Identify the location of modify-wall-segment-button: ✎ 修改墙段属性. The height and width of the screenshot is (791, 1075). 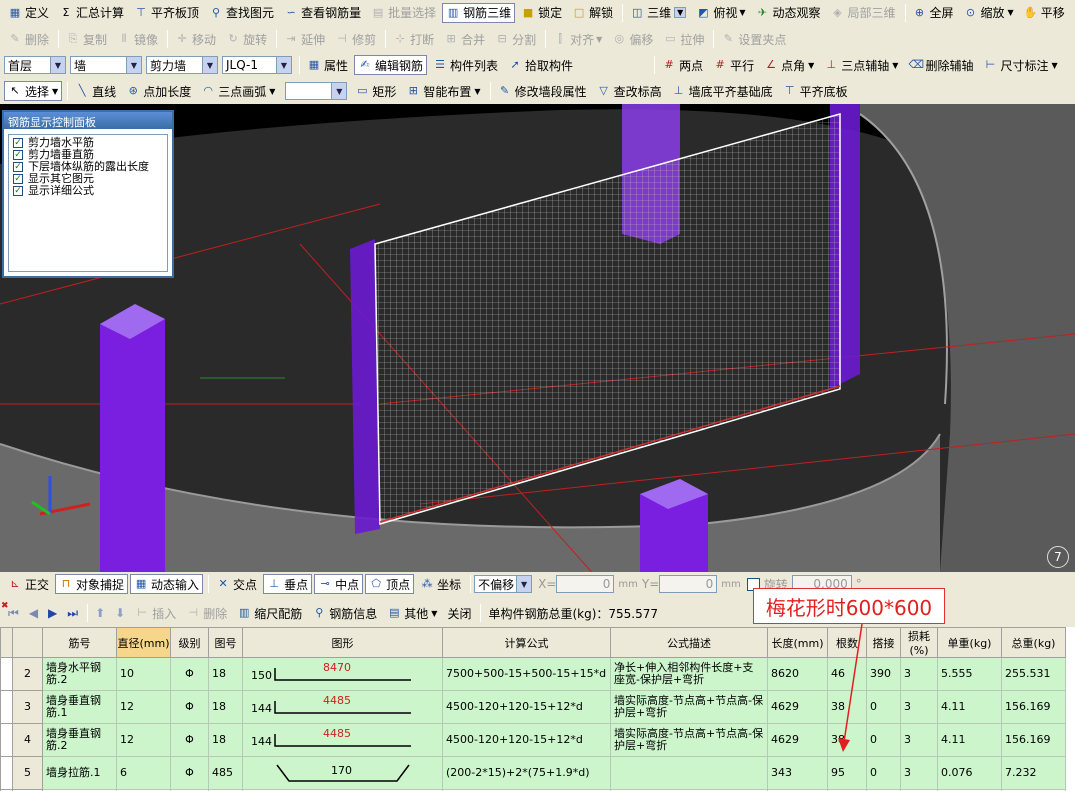
(542, 91).